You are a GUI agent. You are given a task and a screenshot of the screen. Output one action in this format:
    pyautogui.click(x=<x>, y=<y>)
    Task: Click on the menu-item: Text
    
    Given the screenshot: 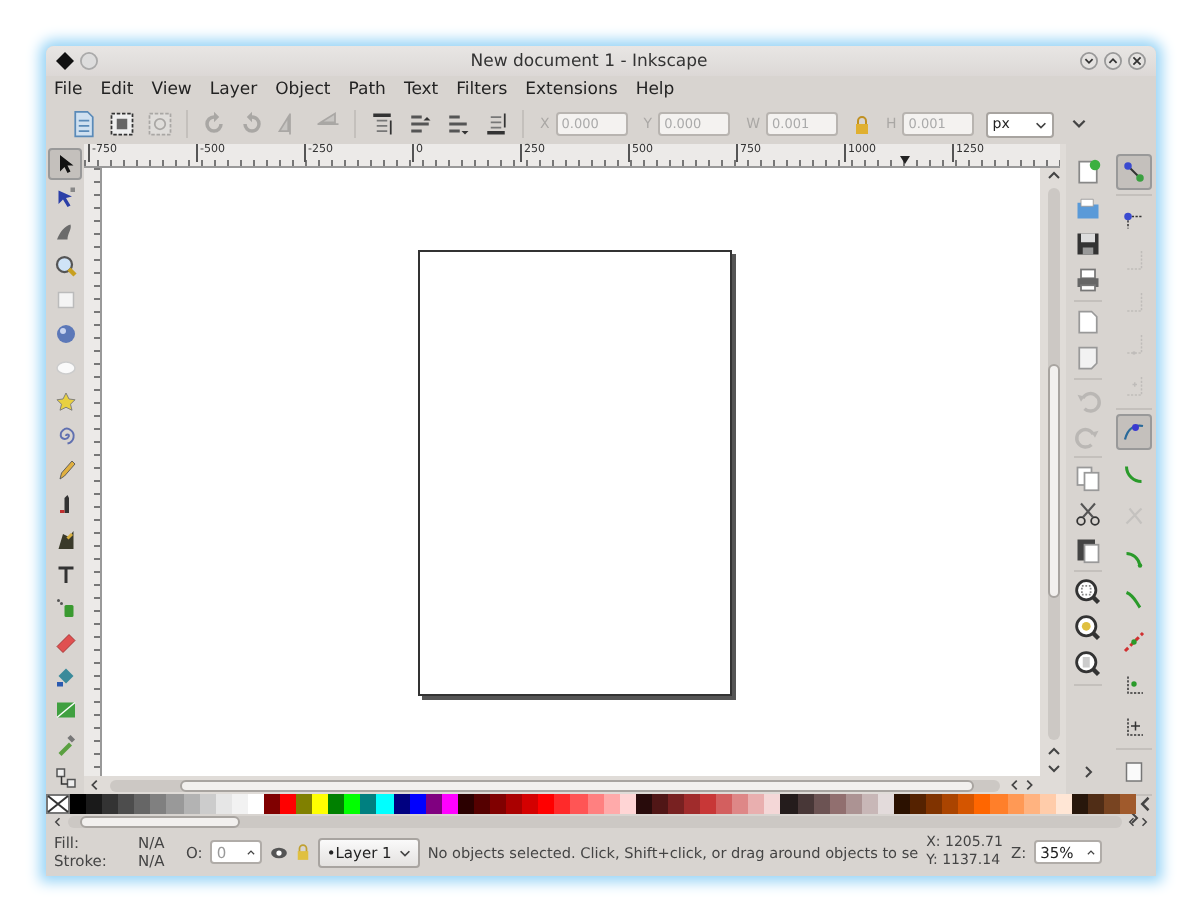 What is the action you would take?
    pyautogui.click(x=421, y=90)
    